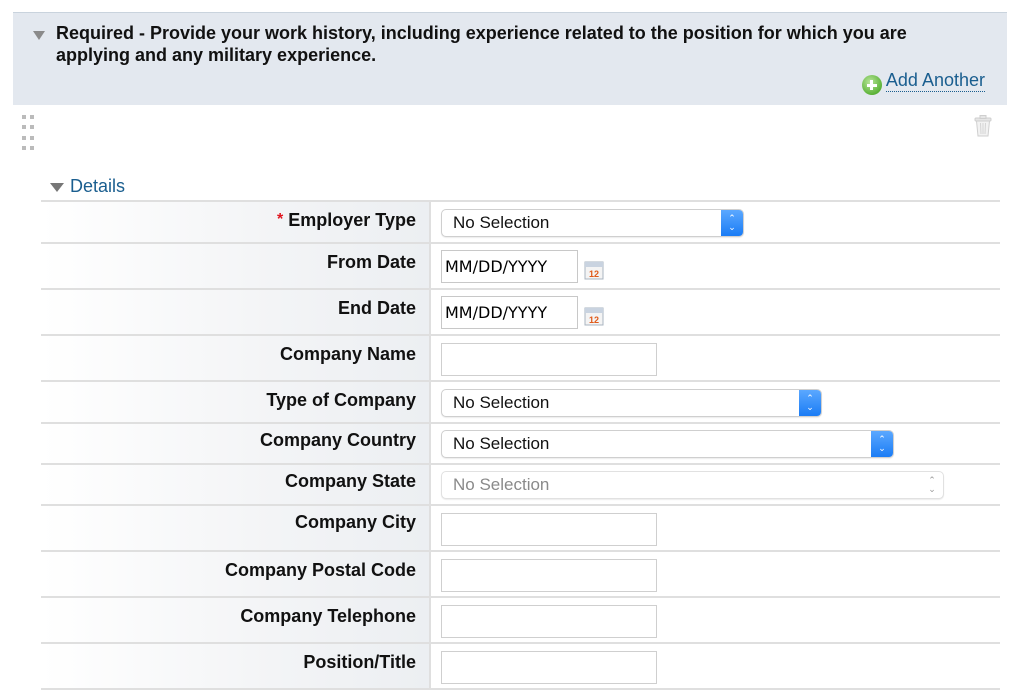 The image size is (1024, 693). I want to click on company-state-select: No Selection ⌃ ⌄, so click(692, 485).